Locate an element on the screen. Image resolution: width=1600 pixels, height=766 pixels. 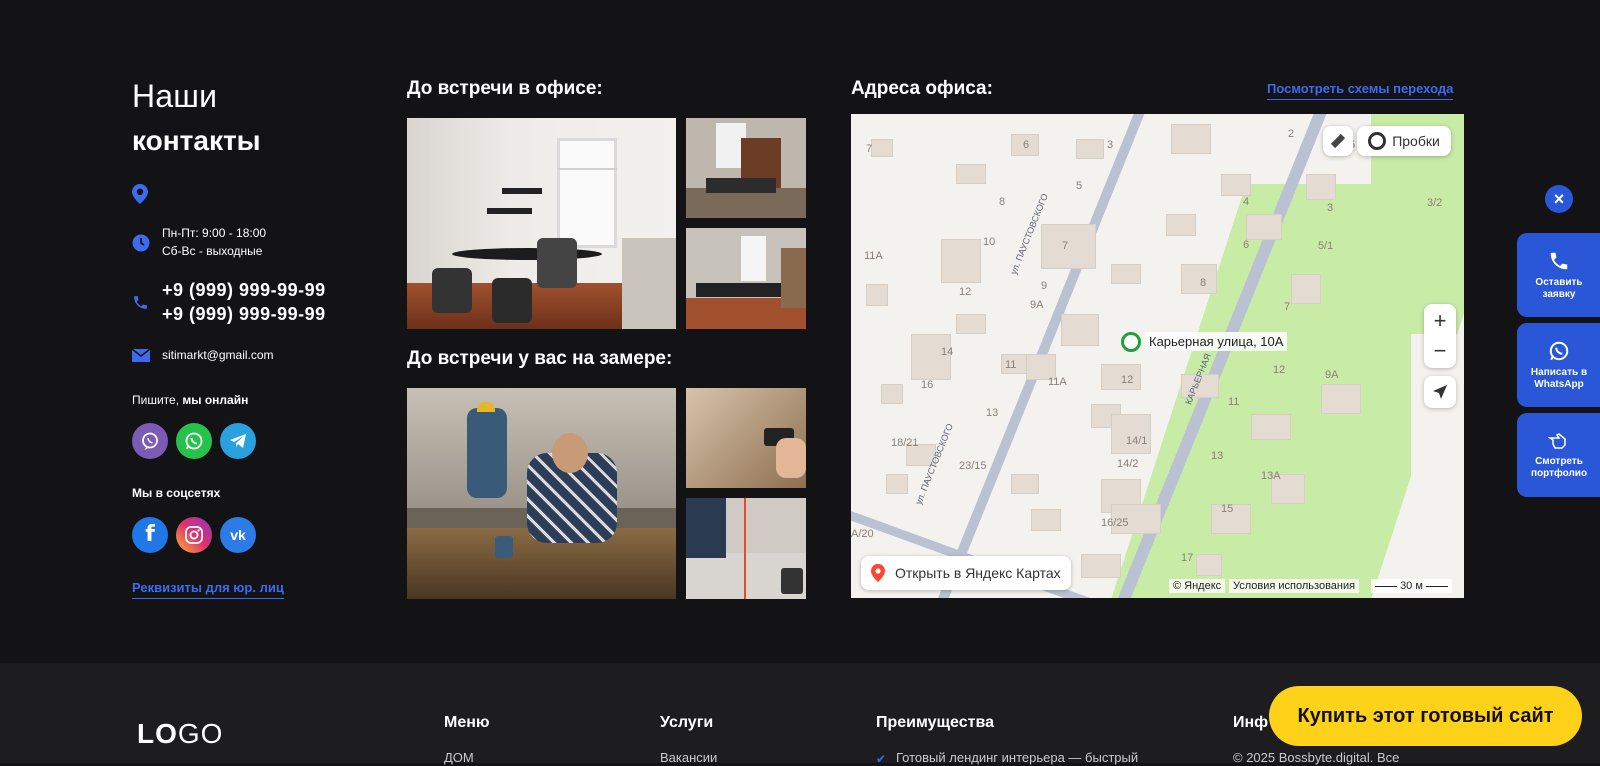
location-pin-icon is located at coordinates (140, 196).